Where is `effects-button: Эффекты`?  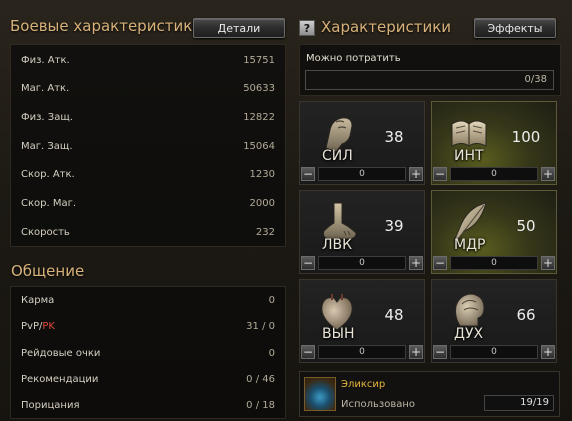
effects-button: Эффекты is located at coordinates (515, 28).